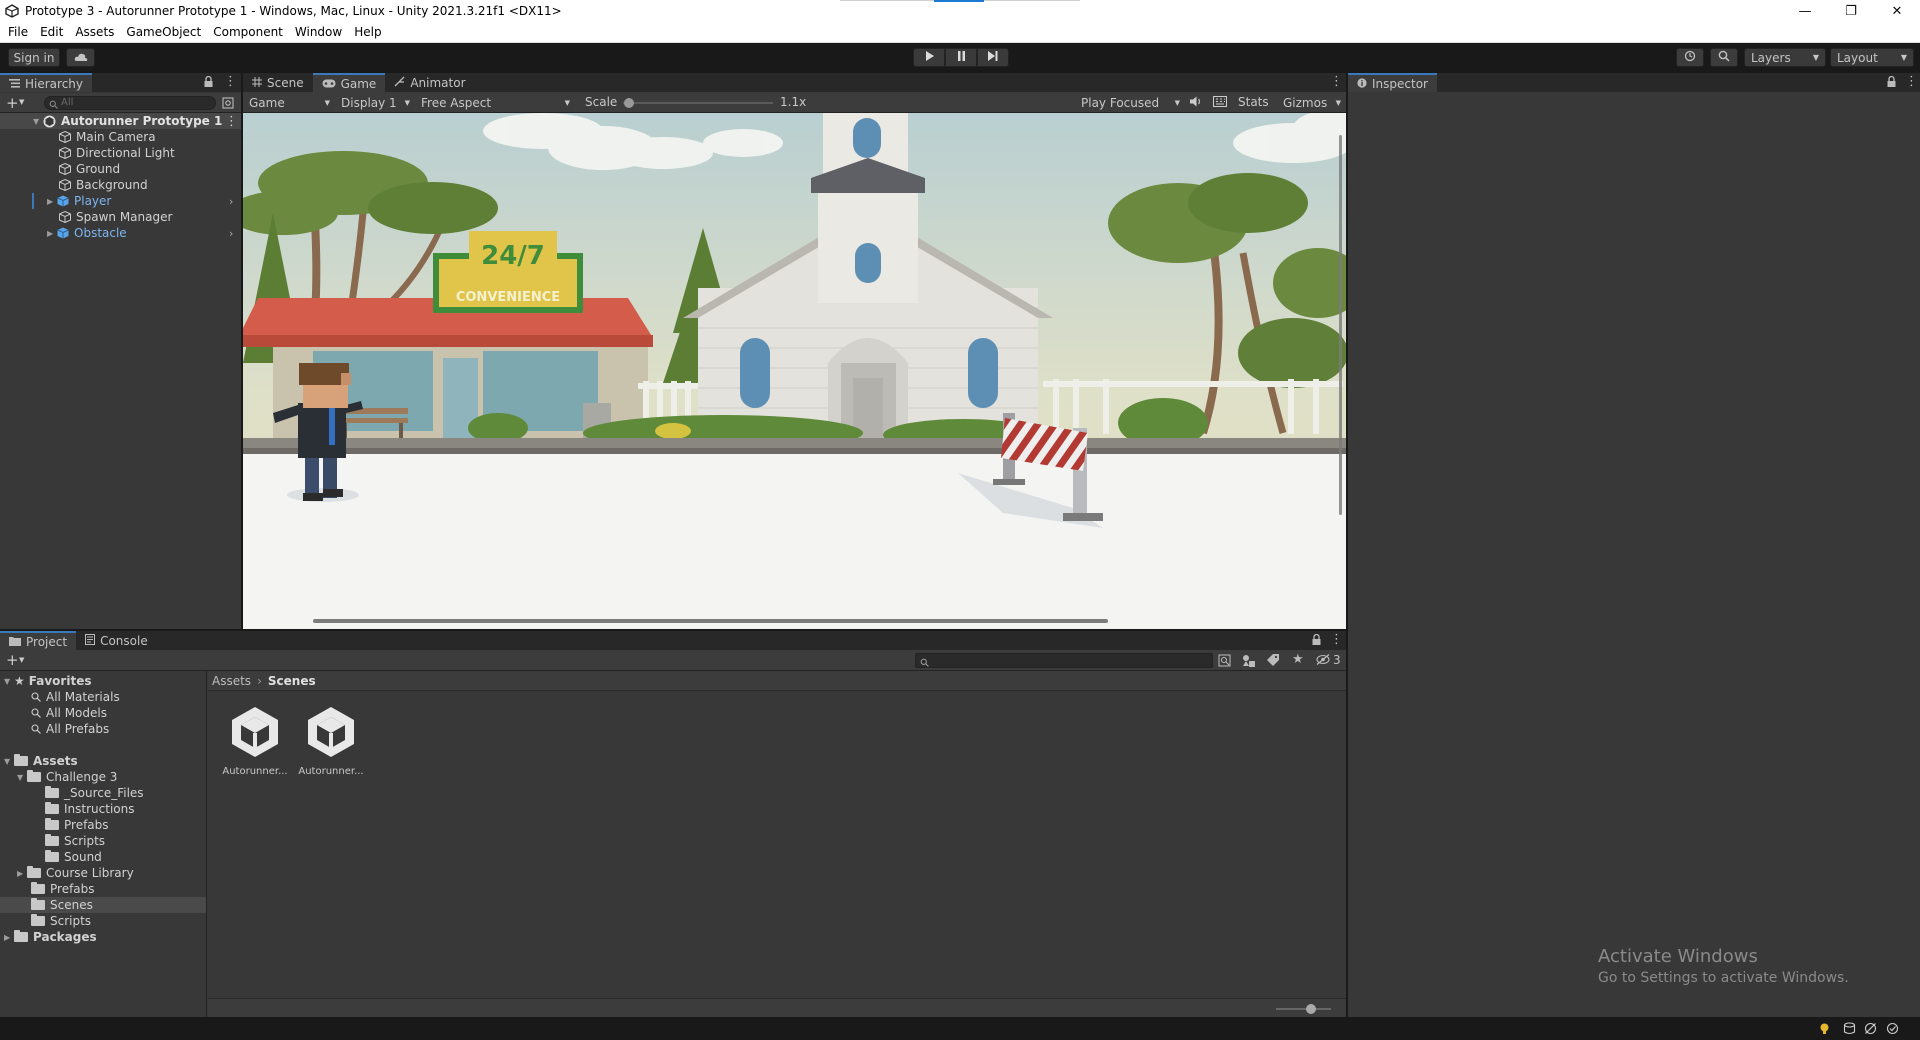 The width and height of the screenshot is (1920, 1040). What do you see at coordinates (292, 681) in the screenshot?
I see `breadcrumb-scenes: Scenes` at bounding box center [292, 681].